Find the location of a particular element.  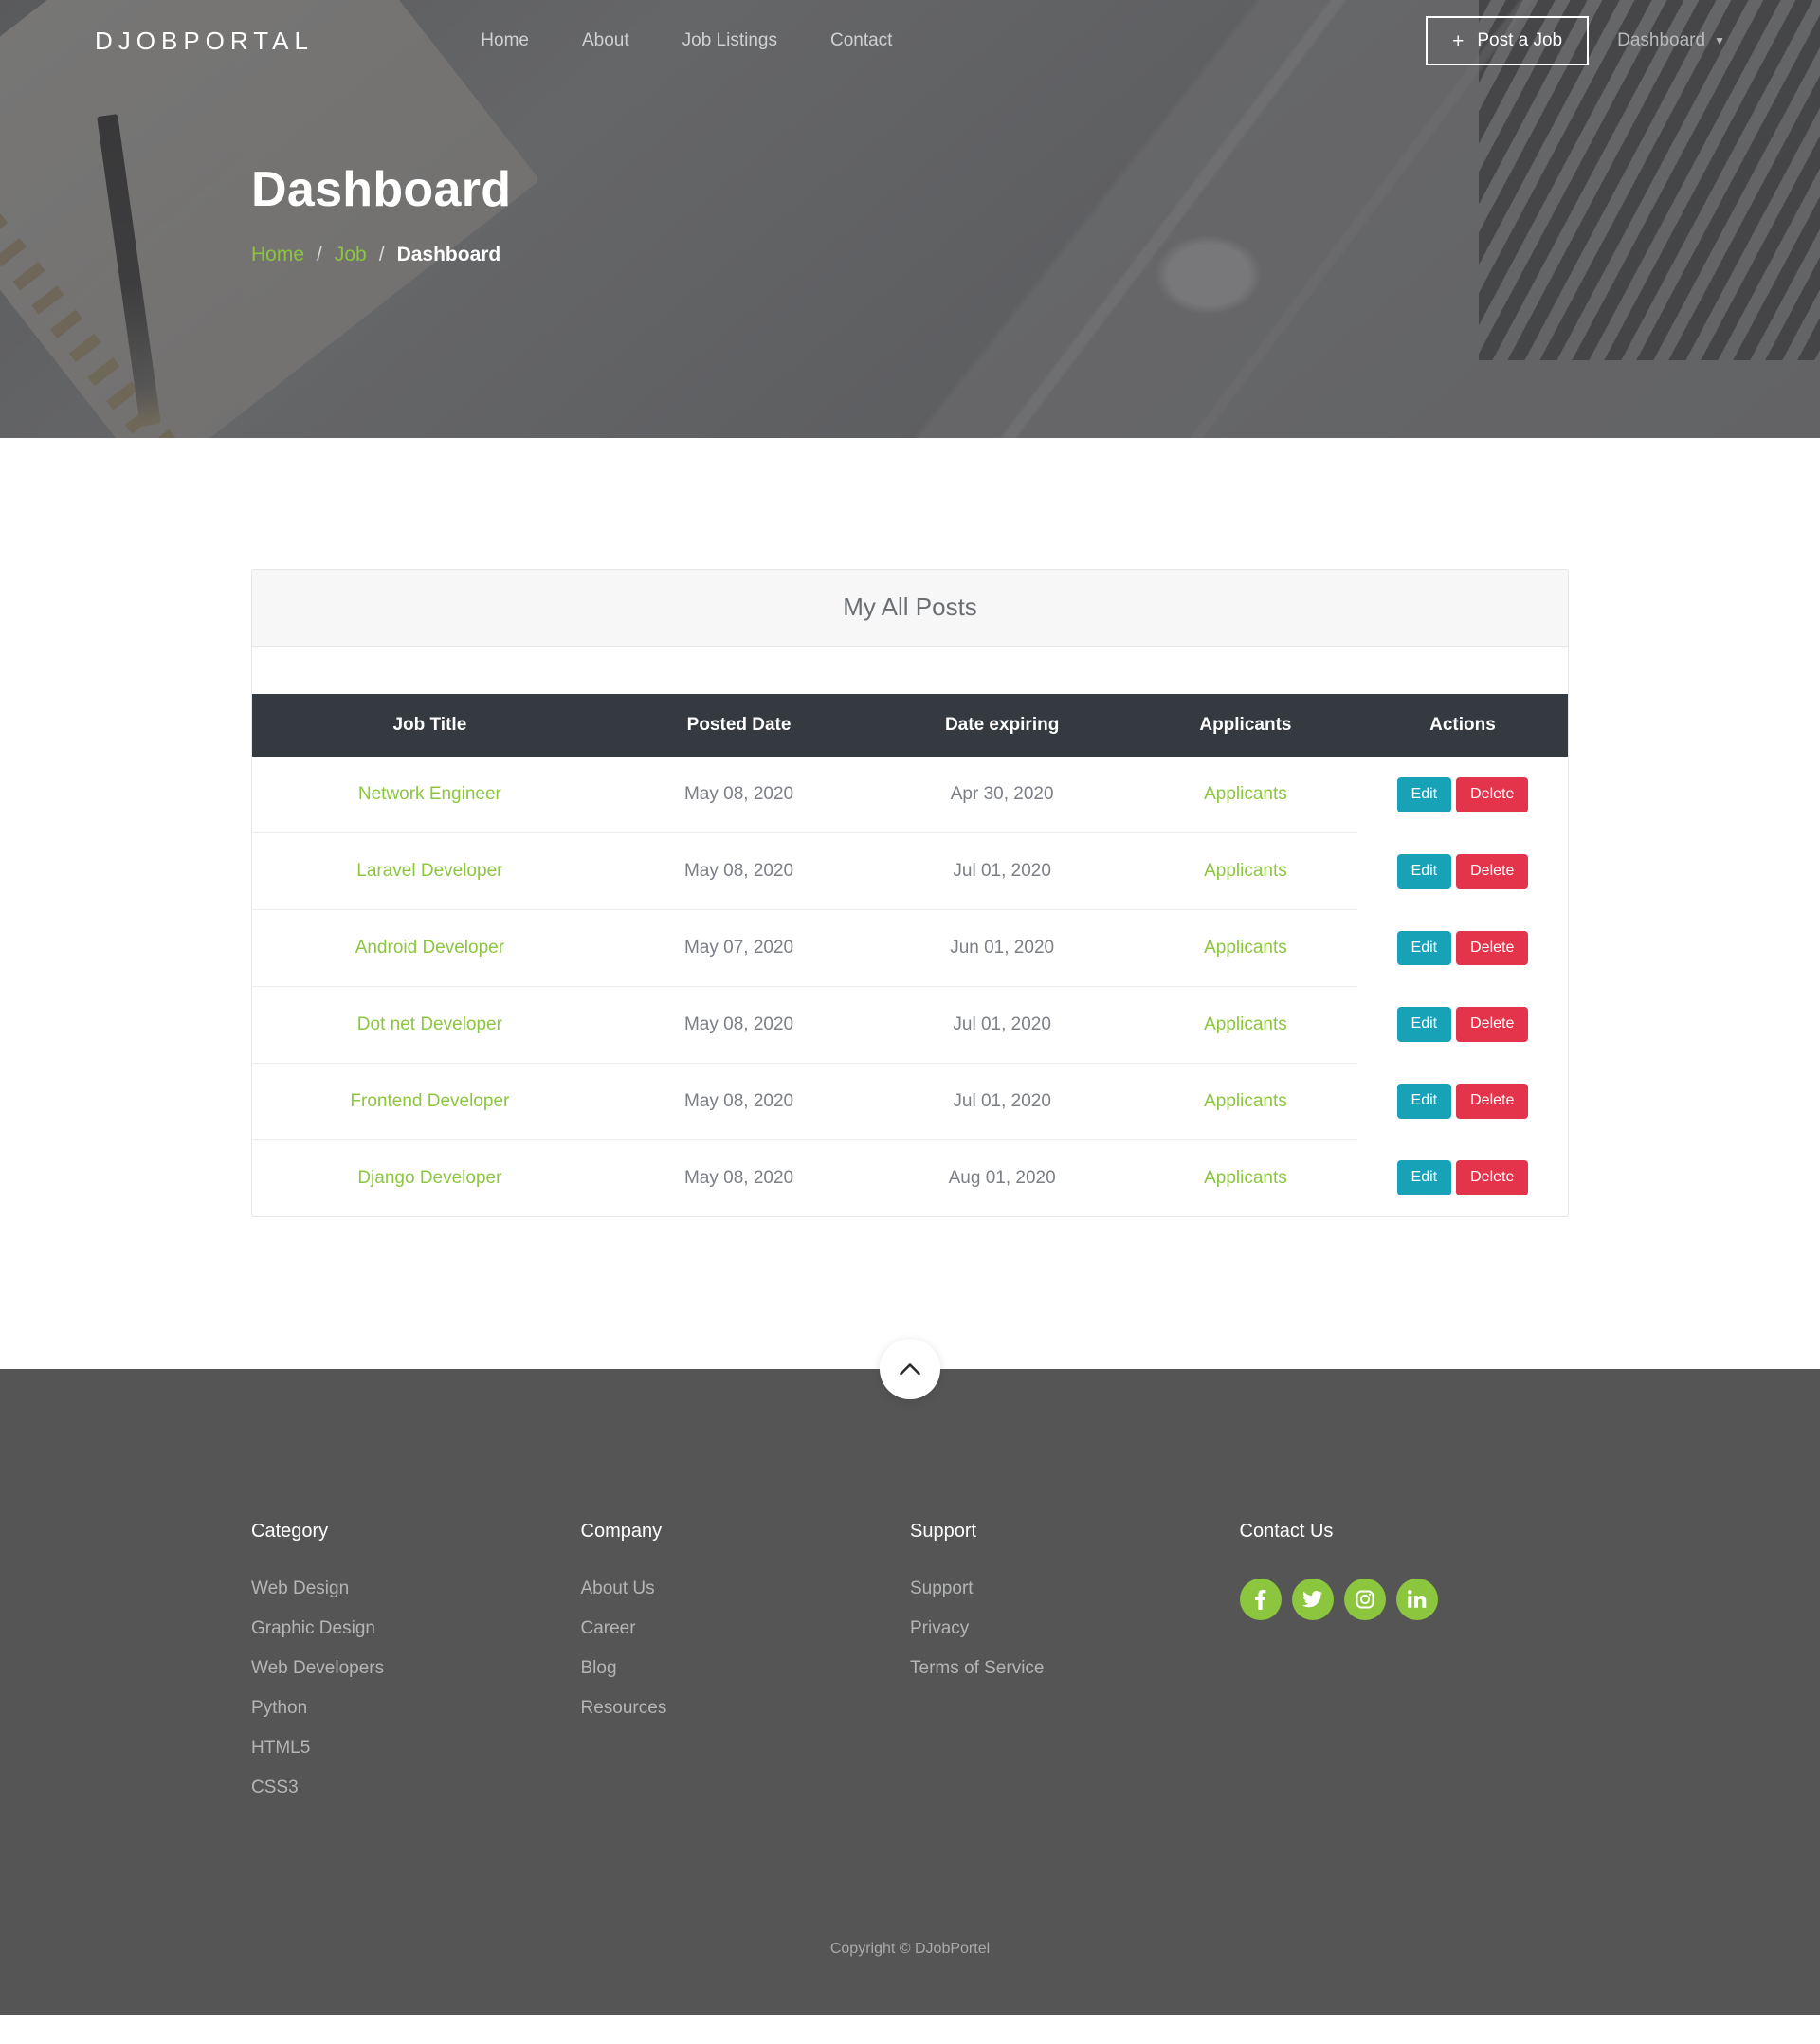

social-link-instagram is located at coordinates (1364, 1599).